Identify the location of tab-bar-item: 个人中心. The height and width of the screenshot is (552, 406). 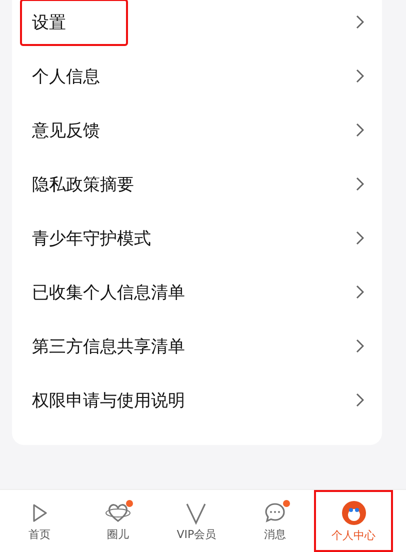
(353, 521).